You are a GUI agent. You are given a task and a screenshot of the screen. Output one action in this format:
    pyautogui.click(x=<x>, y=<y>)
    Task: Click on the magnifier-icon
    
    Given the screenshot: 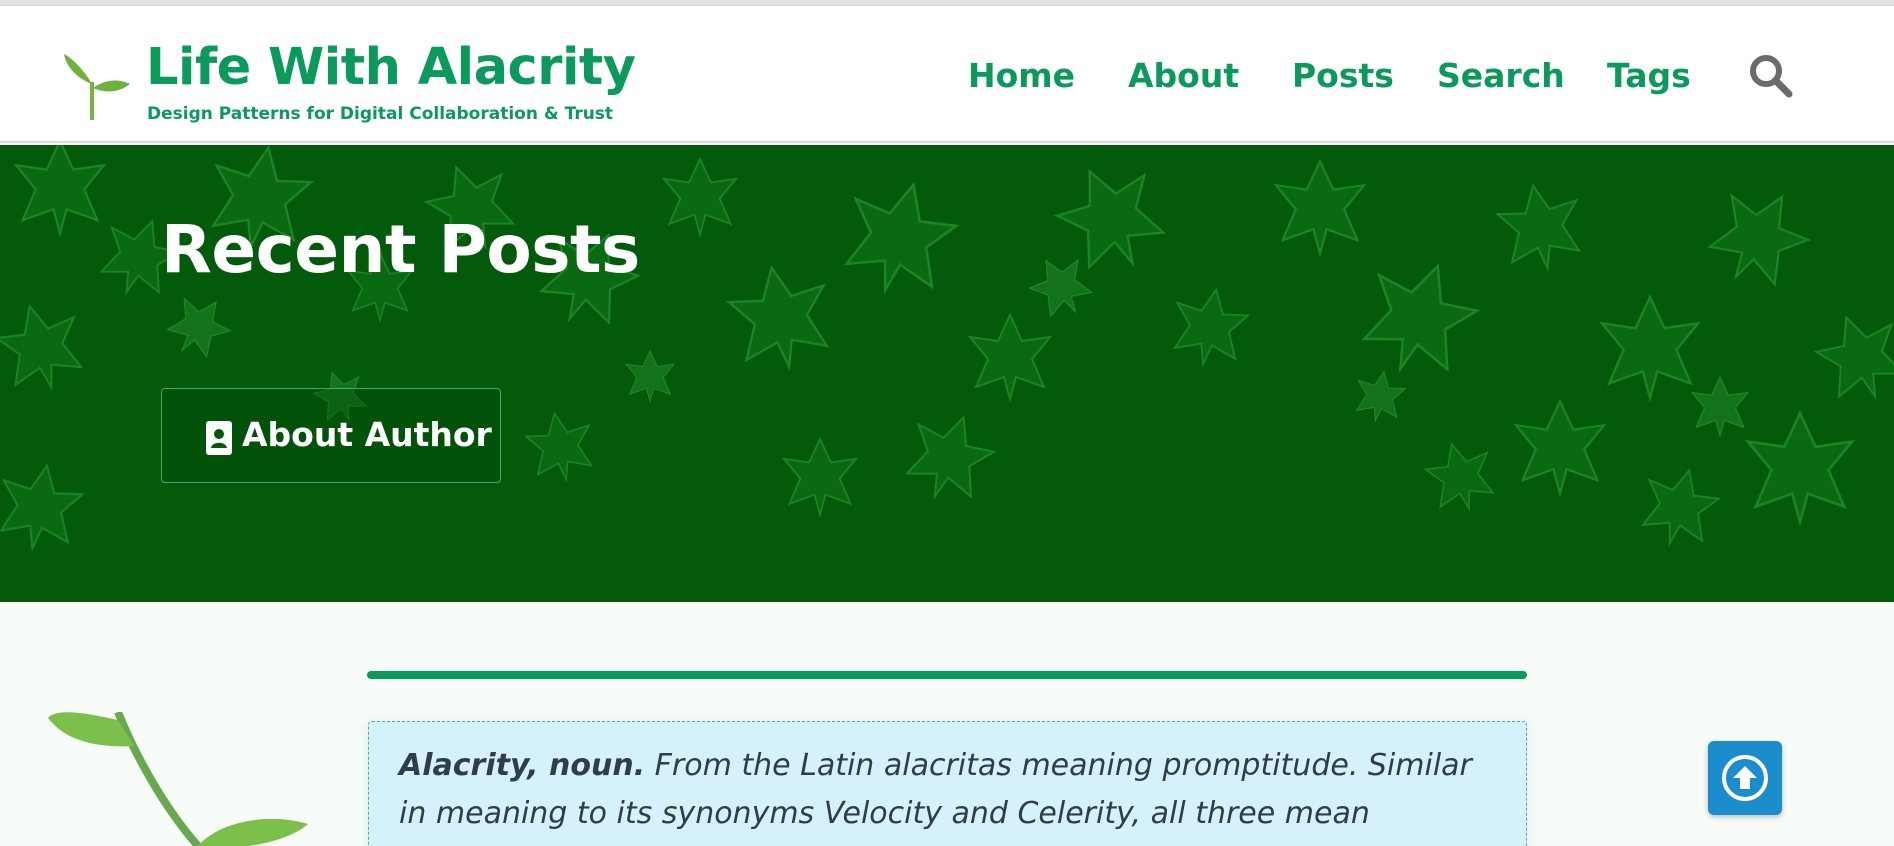 What is the action you would take?
    pyautogui.click(x=1771, y=76)
    